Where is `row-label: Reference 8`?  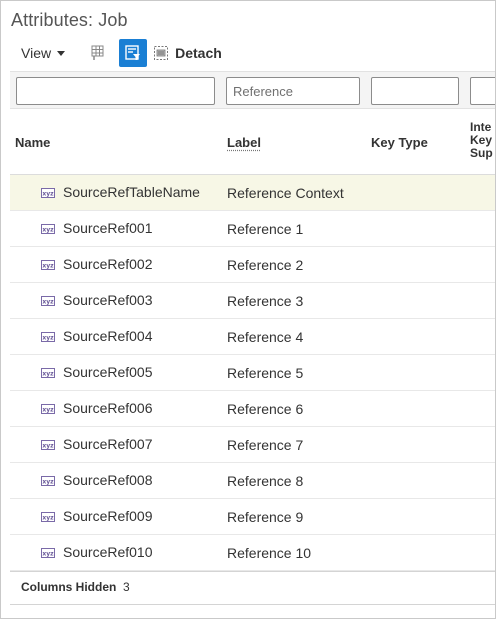
row-label: Reference 8 is located at coordinates (265, 481).